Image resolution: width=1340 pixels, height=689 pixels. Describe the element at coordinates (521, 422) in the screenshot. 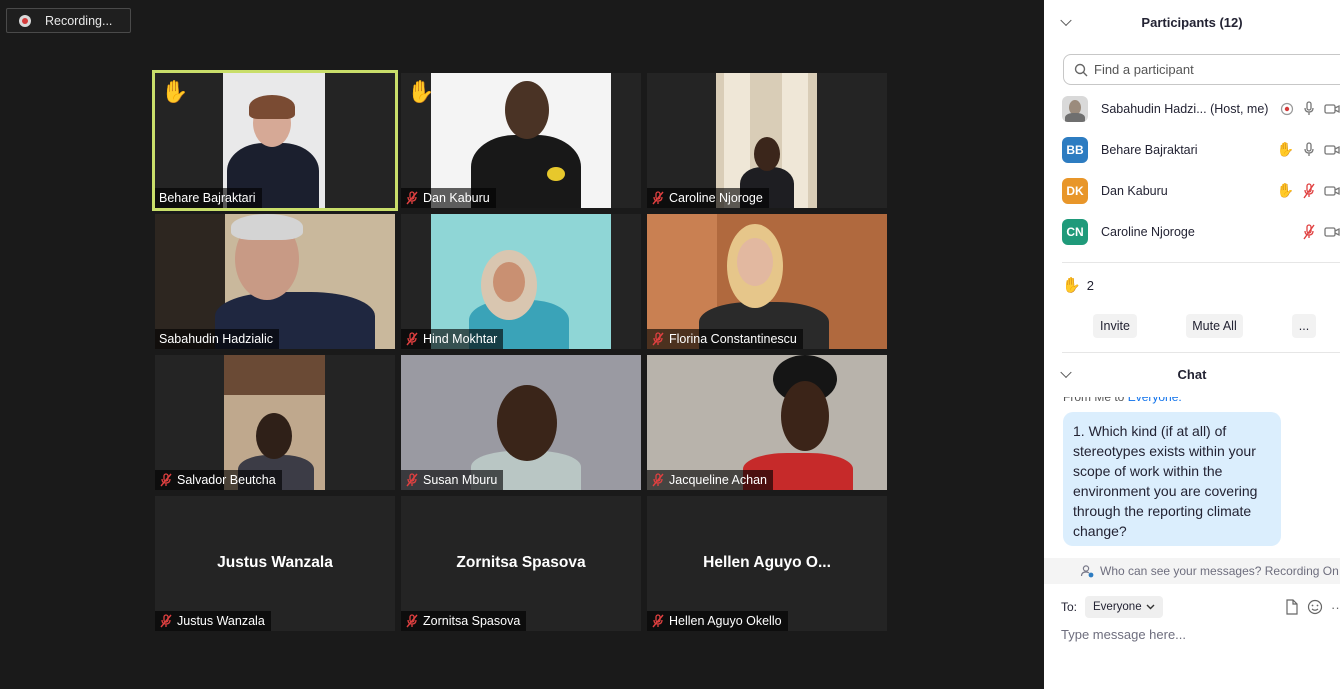

I see `video-tile: Susan Mburu` at that location.